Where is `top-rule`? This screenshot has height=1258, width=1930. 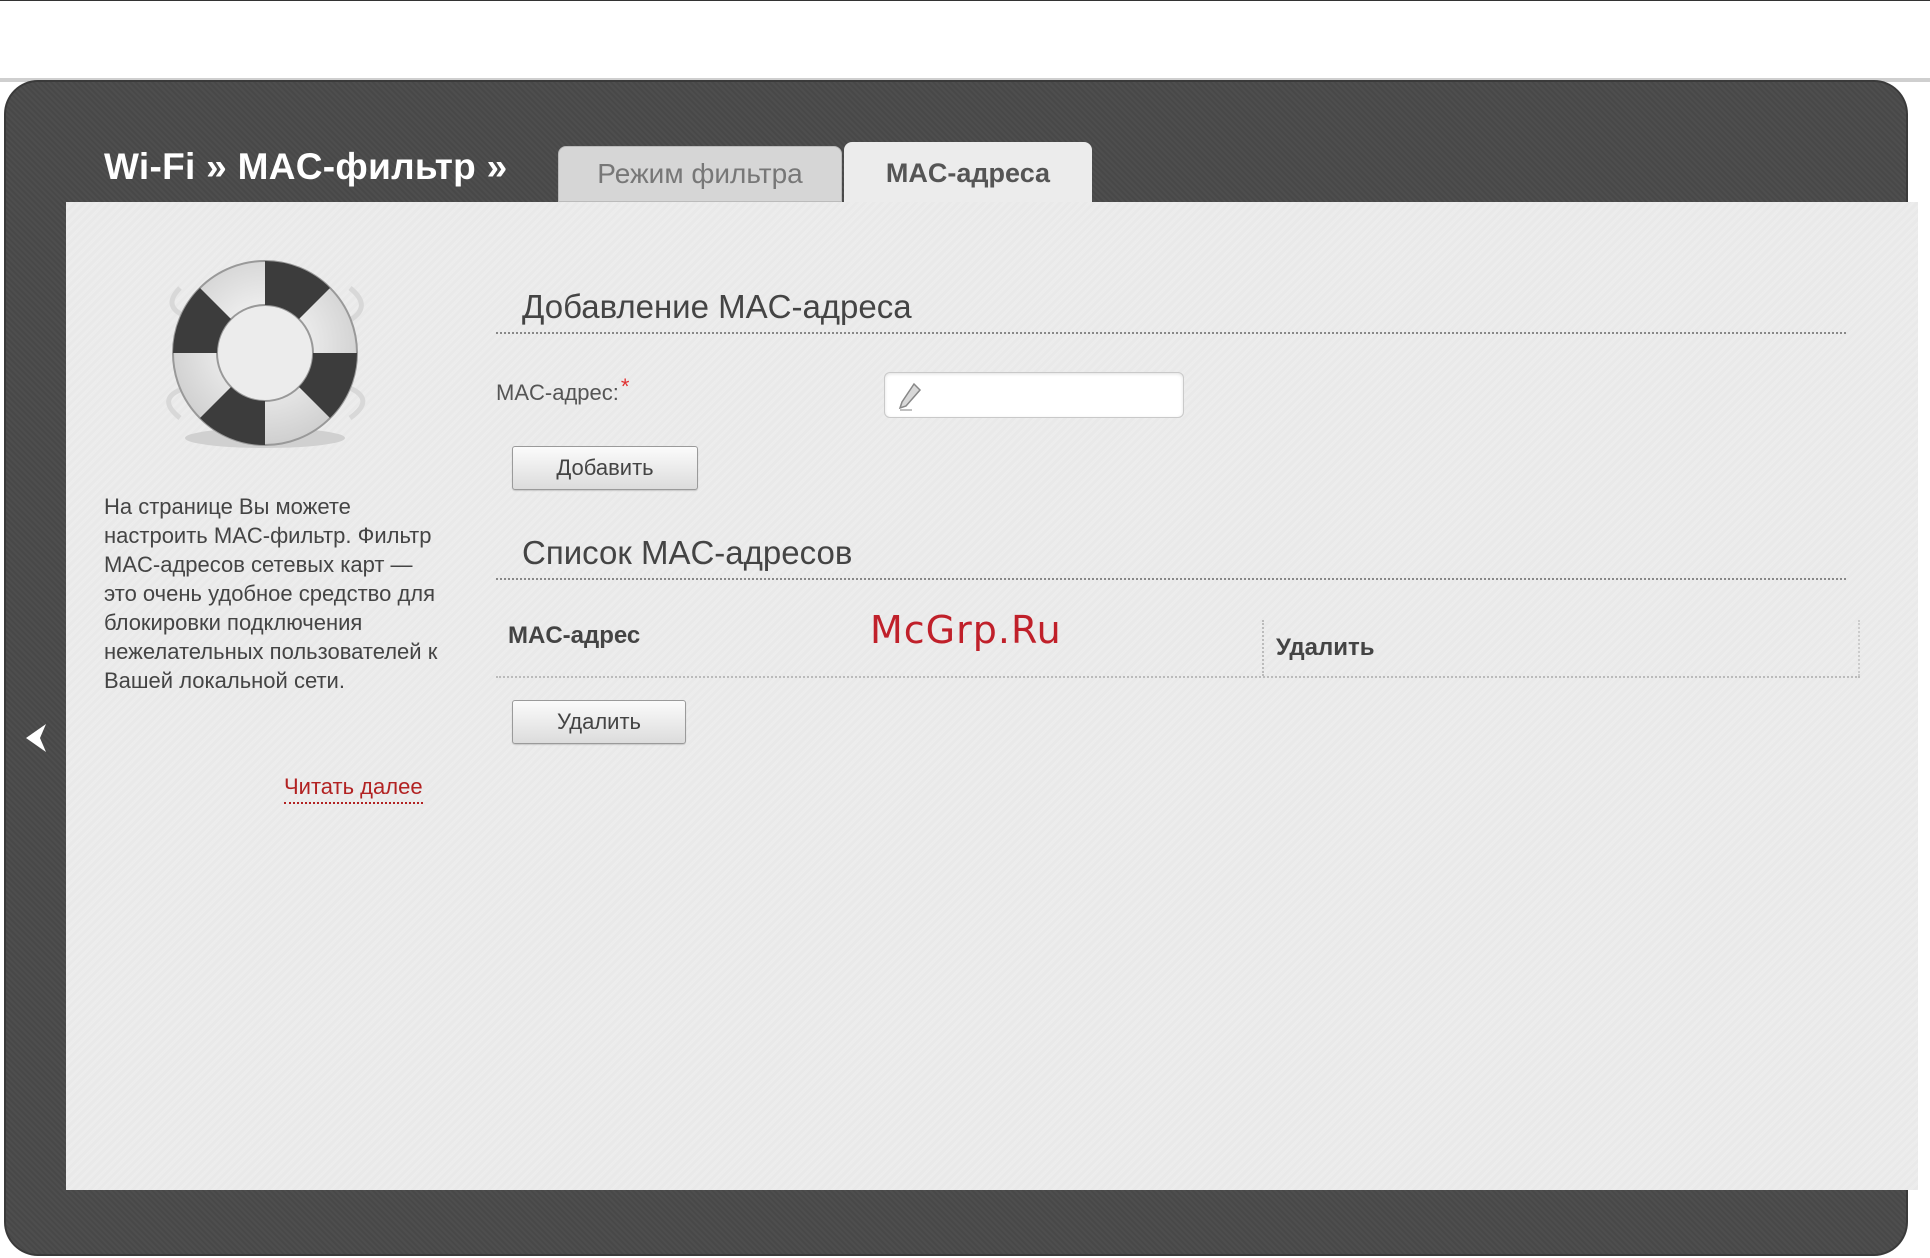
top-rule is located at coordinates (965, 0).